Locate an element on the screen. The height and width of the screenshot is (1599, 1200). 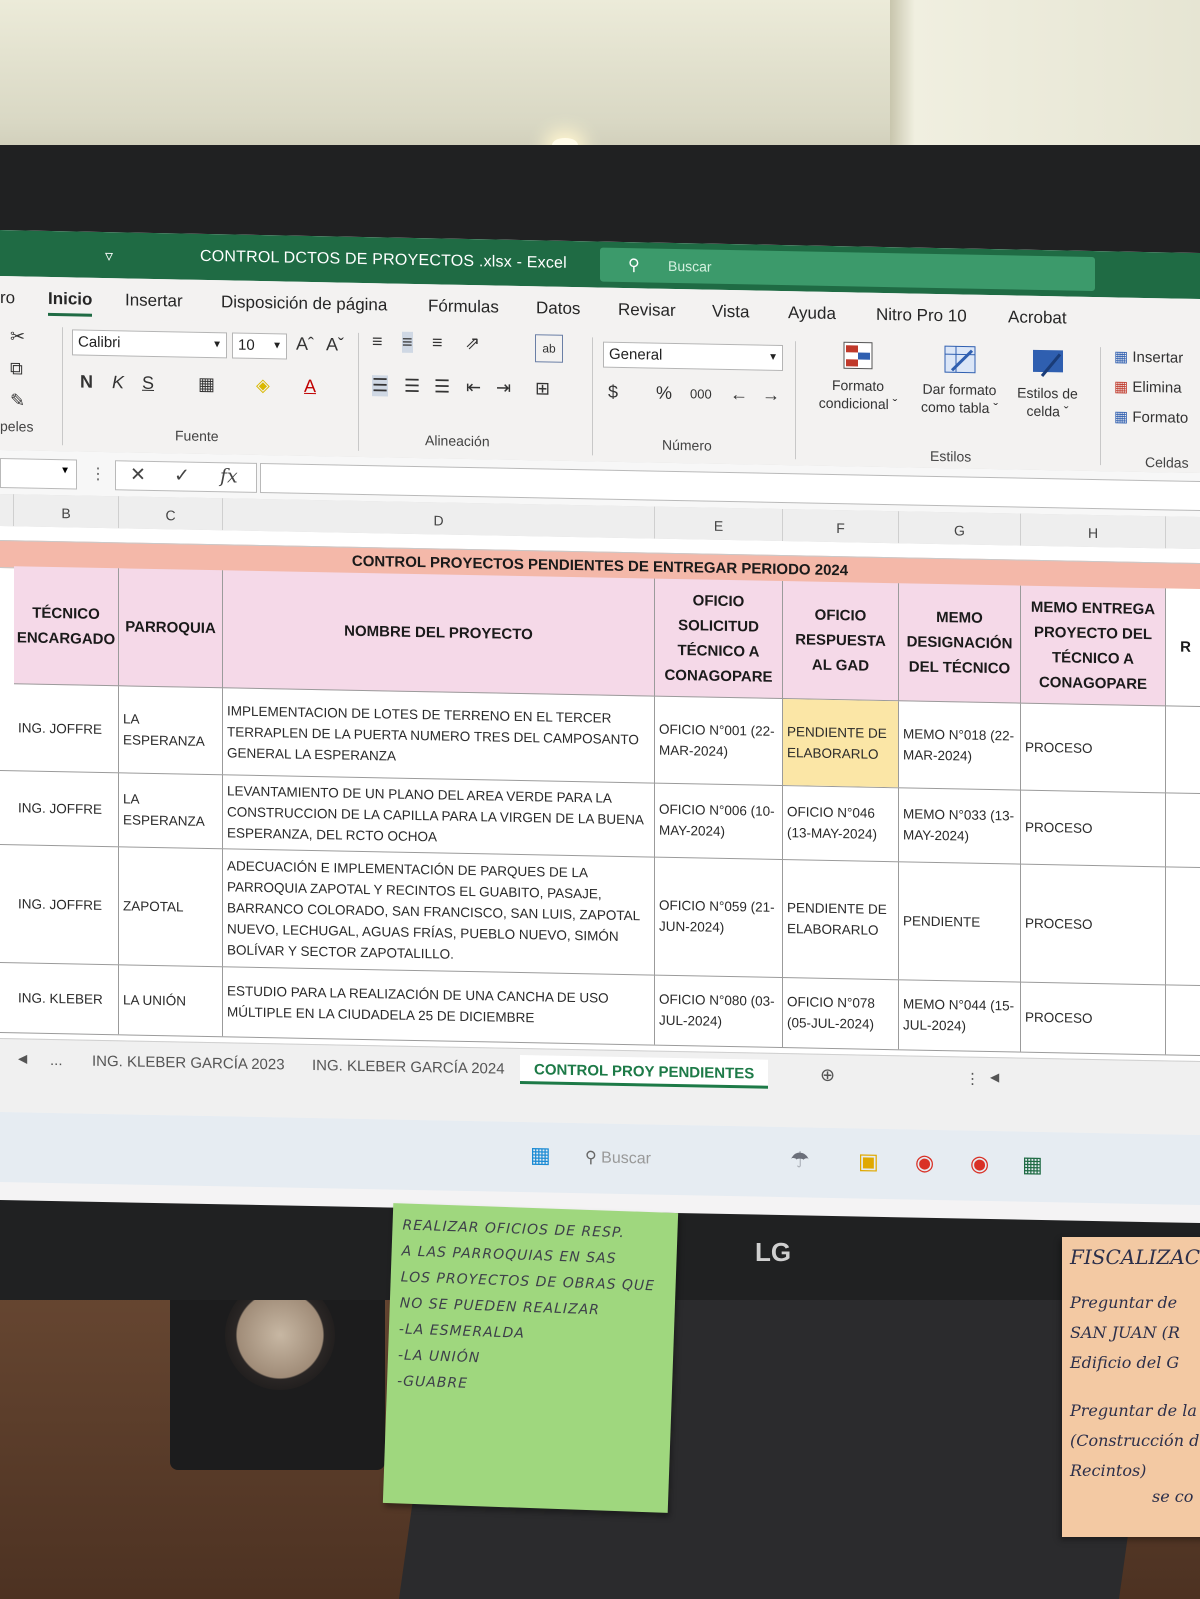
delete-cells-button: ▦ Elimina is located at coordinates (1148, 386).